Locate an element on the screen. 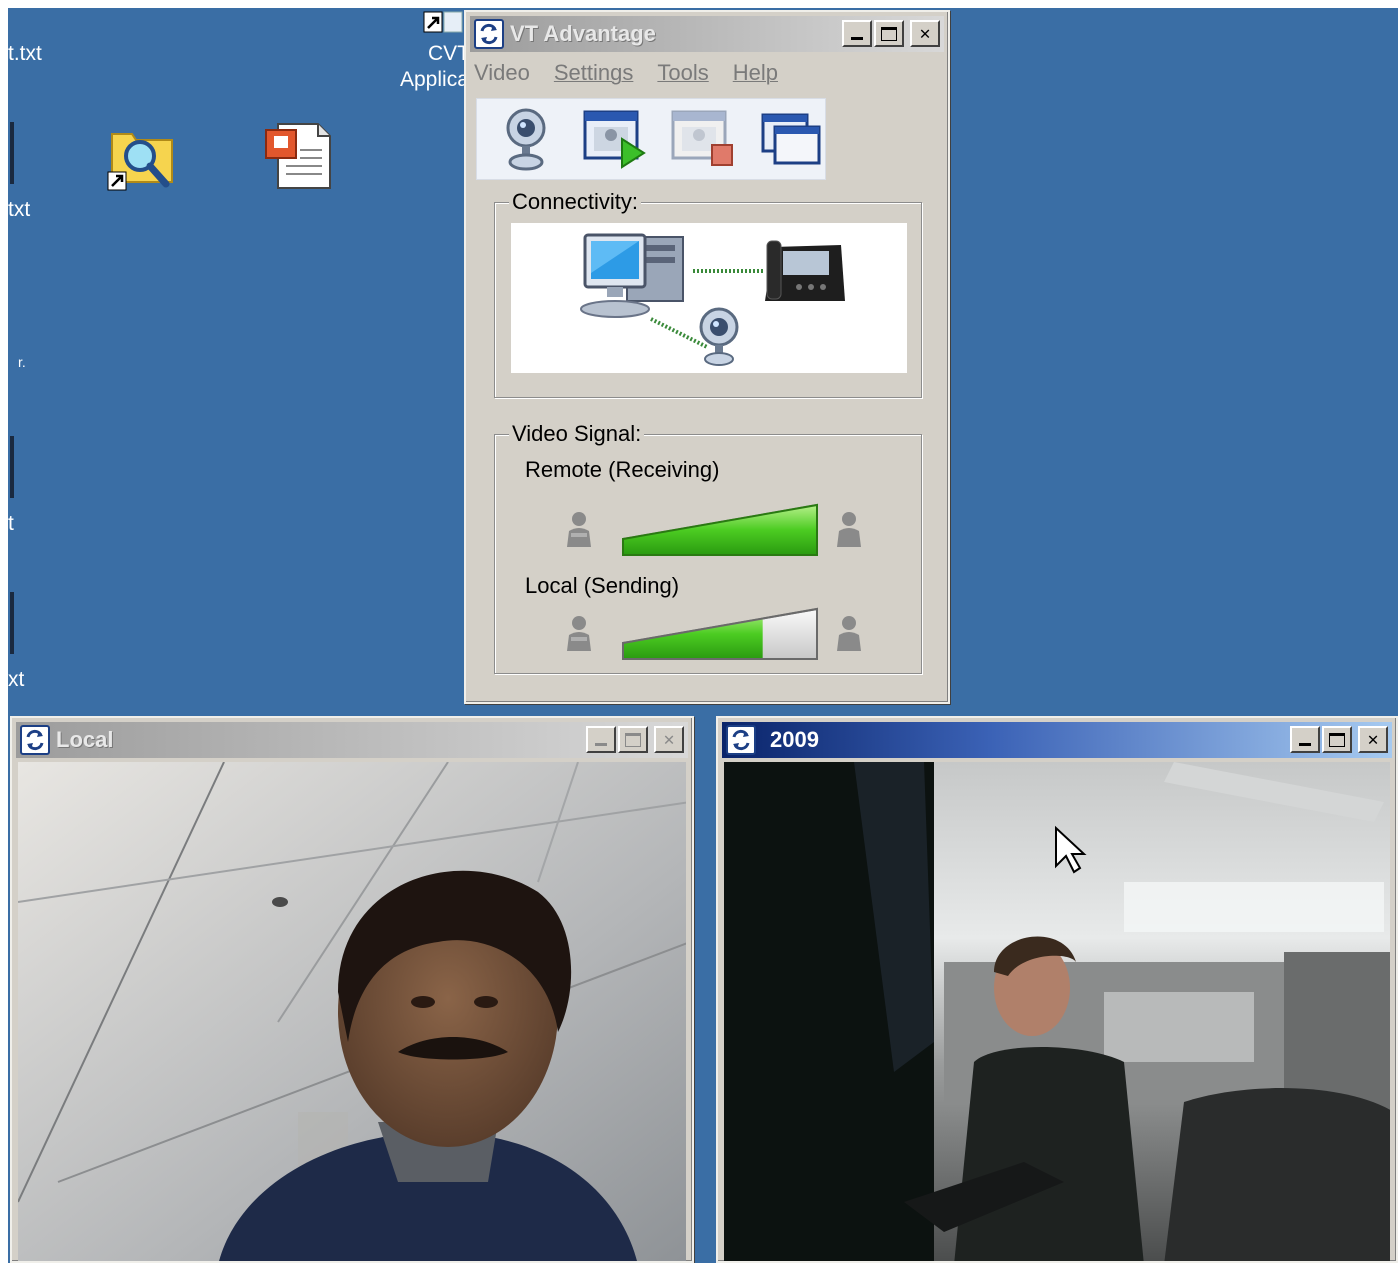 The height and width of the screenshot is (1263, 1398). presentation-file-icon is located at coordinates (300, 156).